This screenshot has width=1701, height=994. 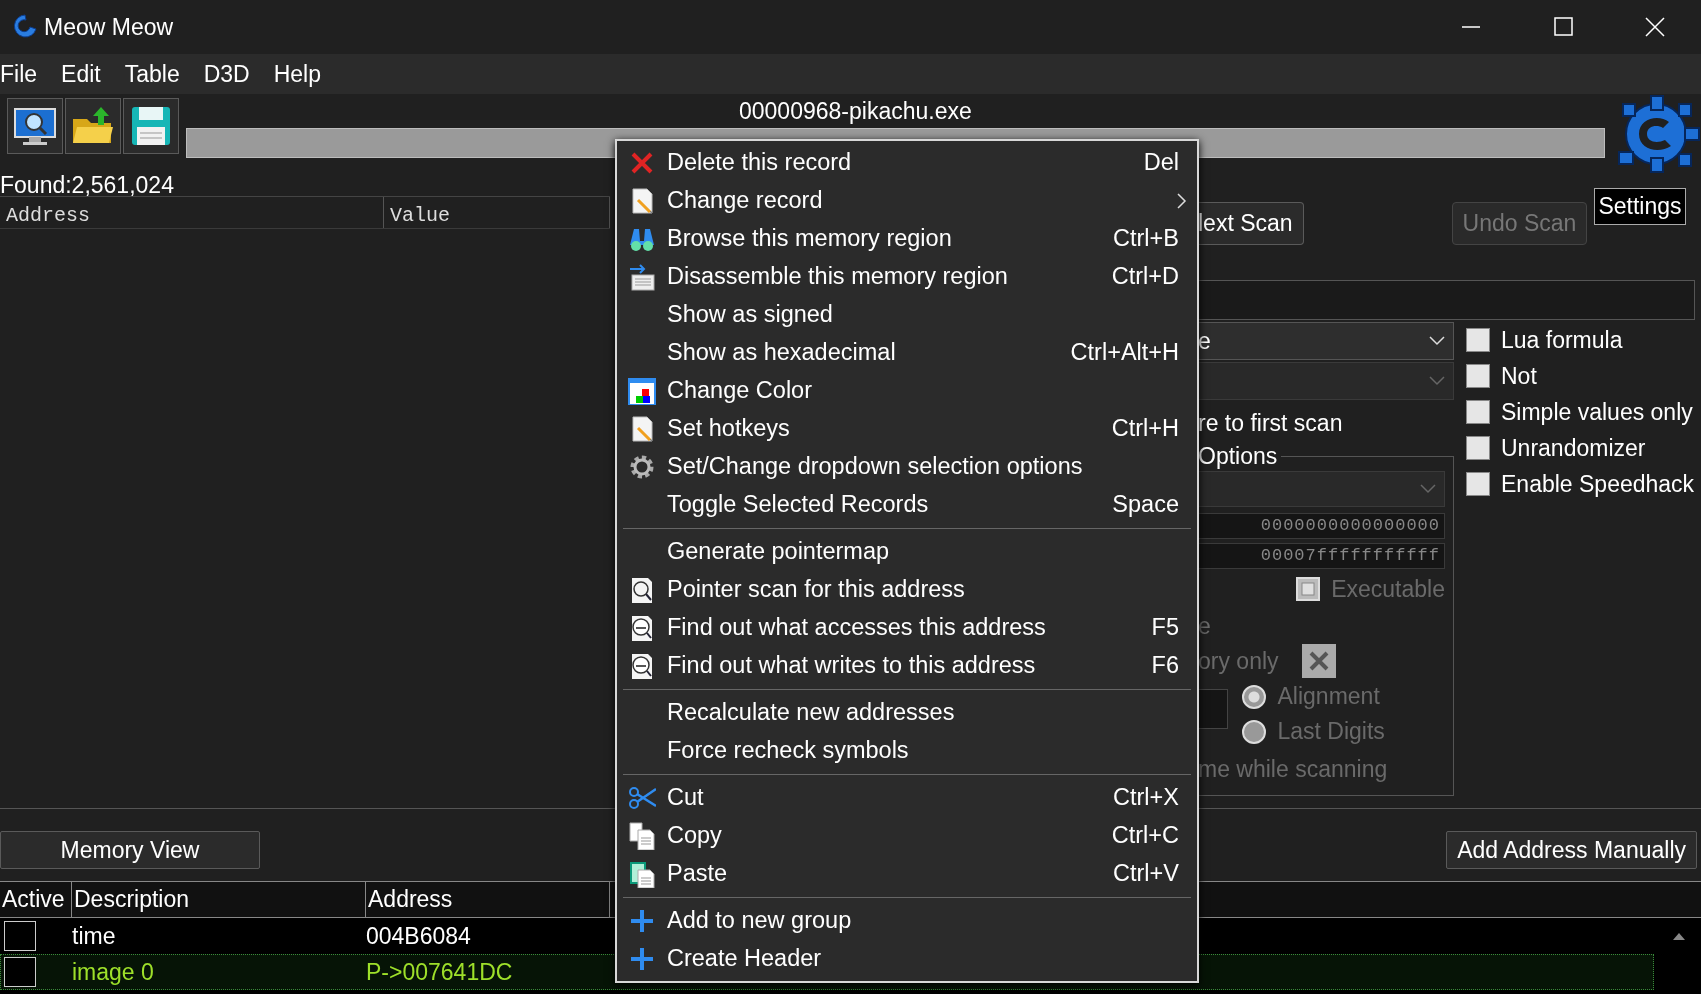 What do you see at coordinates (1640, 206) in the screenshot?
I see `settings-button: Settings` at bounding box center [1640, 206].